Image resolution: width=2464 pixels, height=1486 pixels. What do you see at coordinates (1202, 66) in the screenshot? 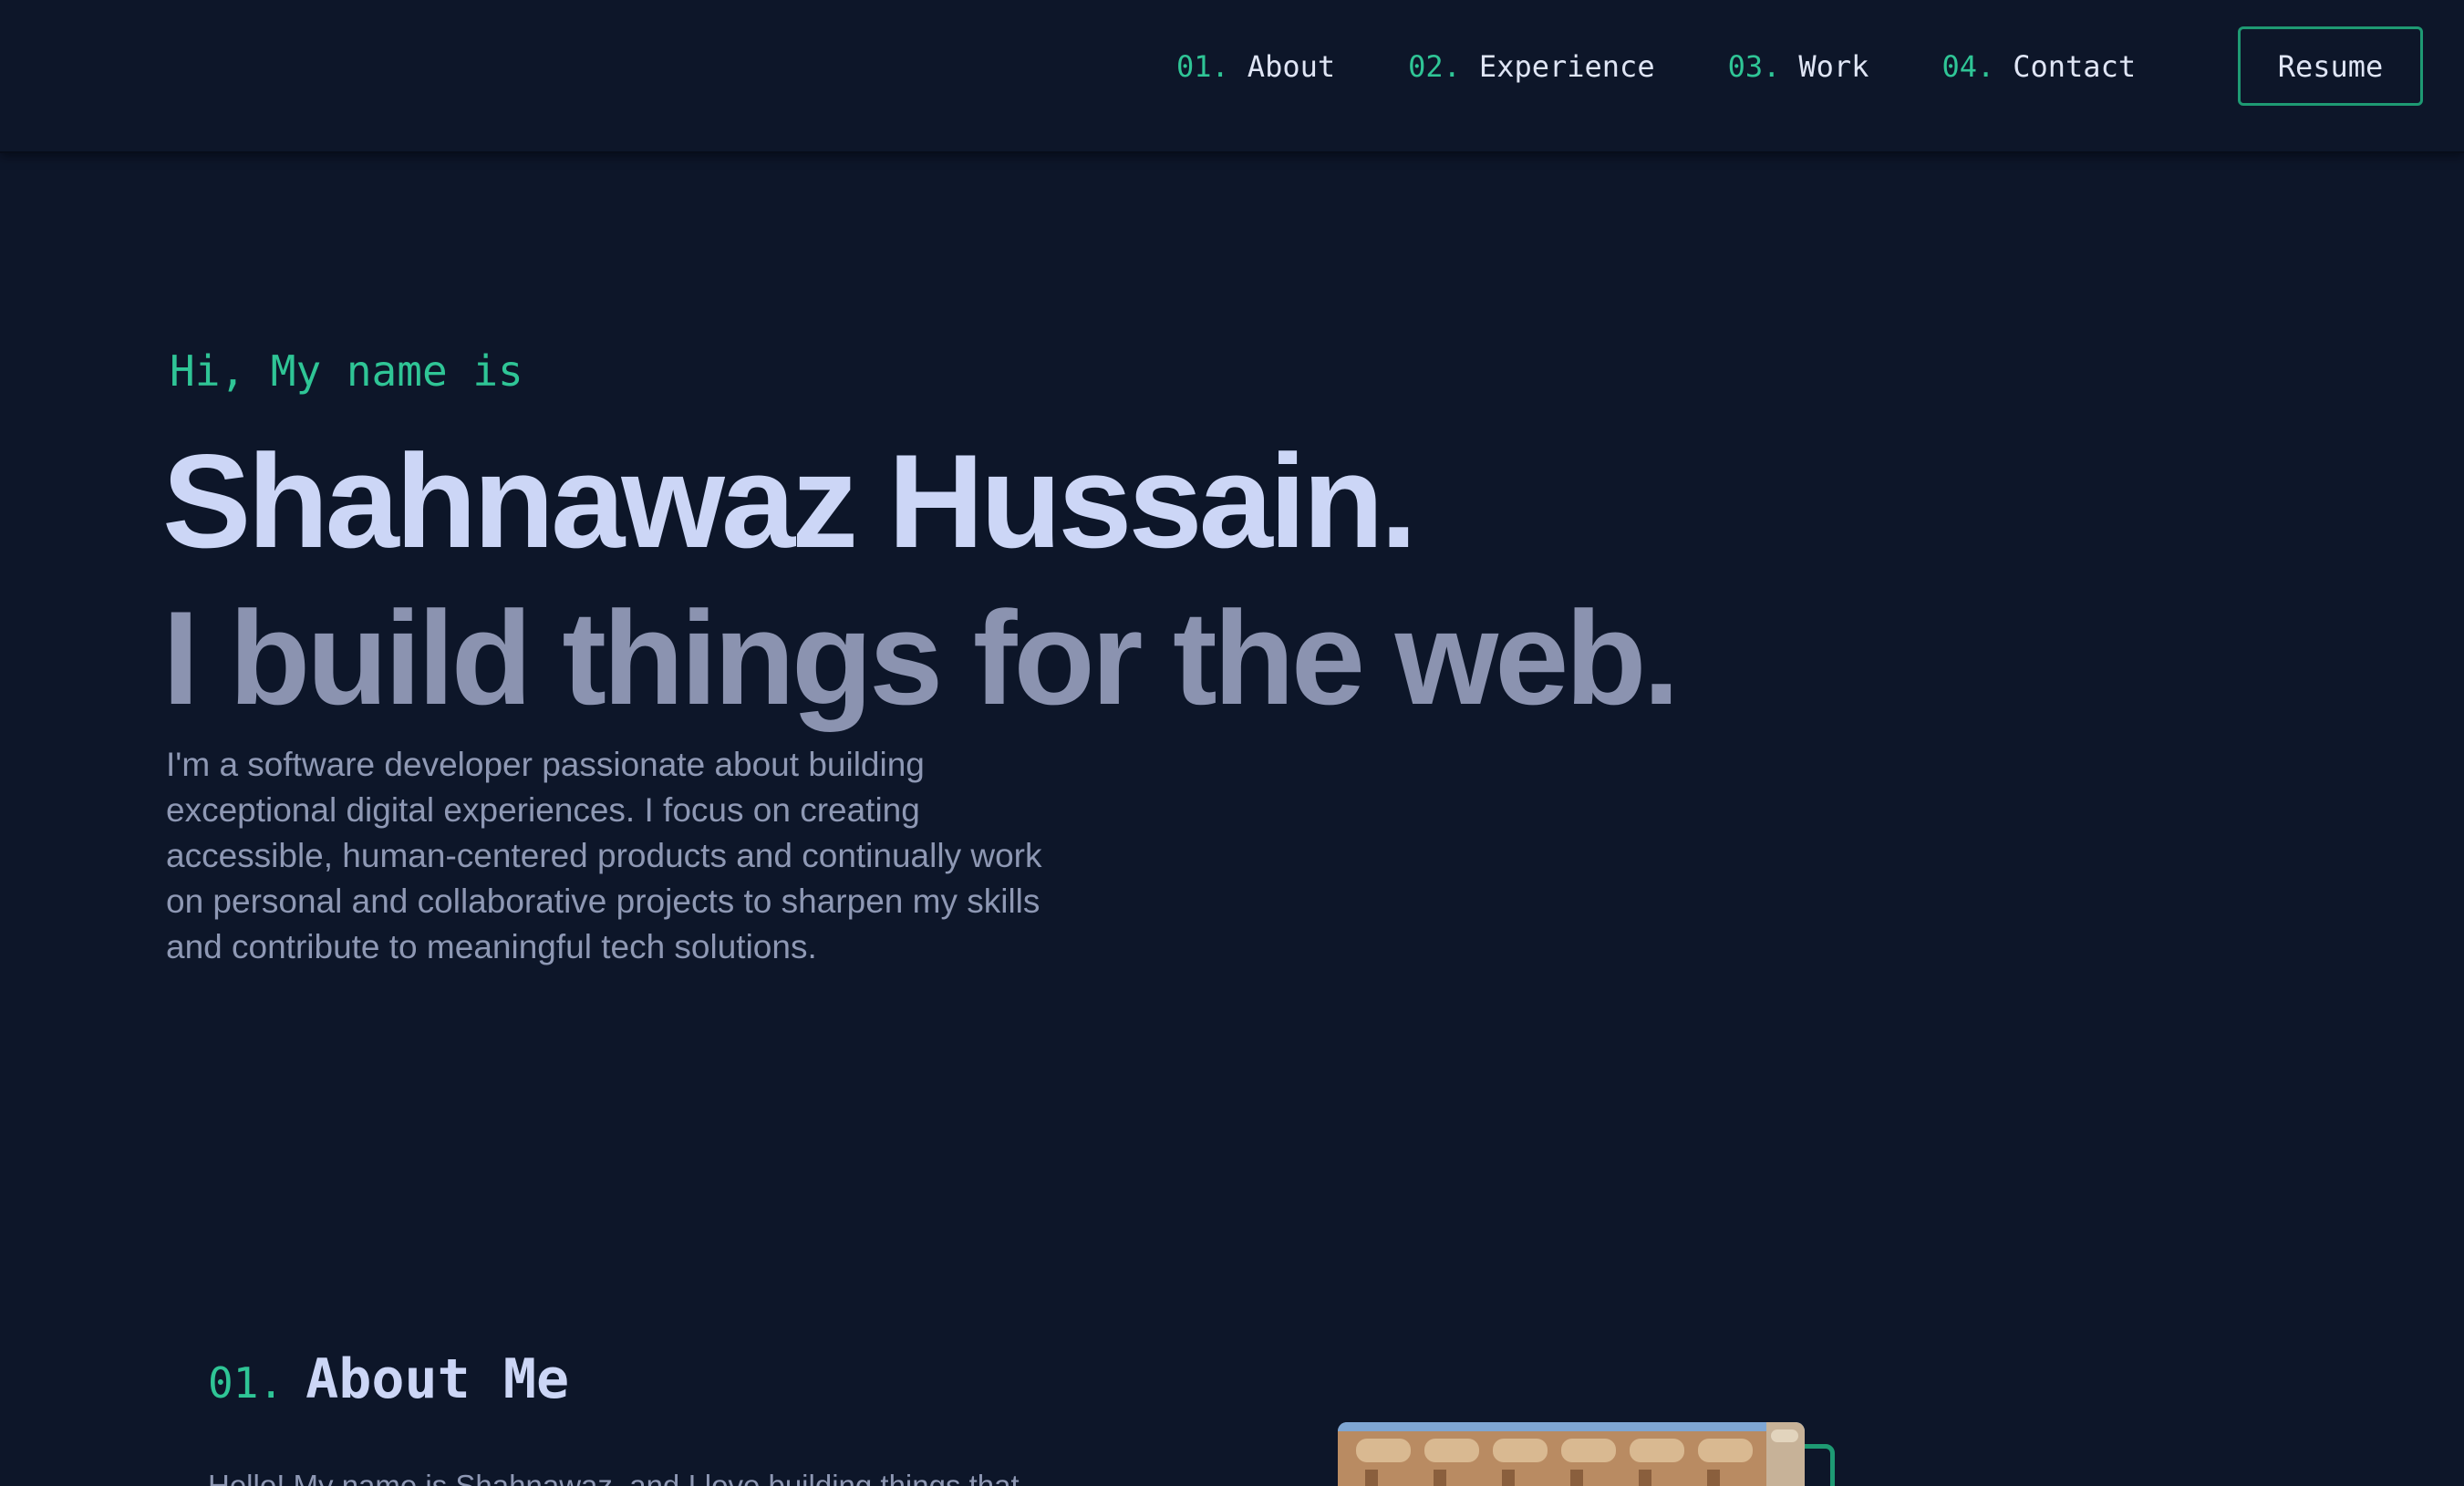
I see `nav-item-number: 01.` at bounding box center [1202, 66].